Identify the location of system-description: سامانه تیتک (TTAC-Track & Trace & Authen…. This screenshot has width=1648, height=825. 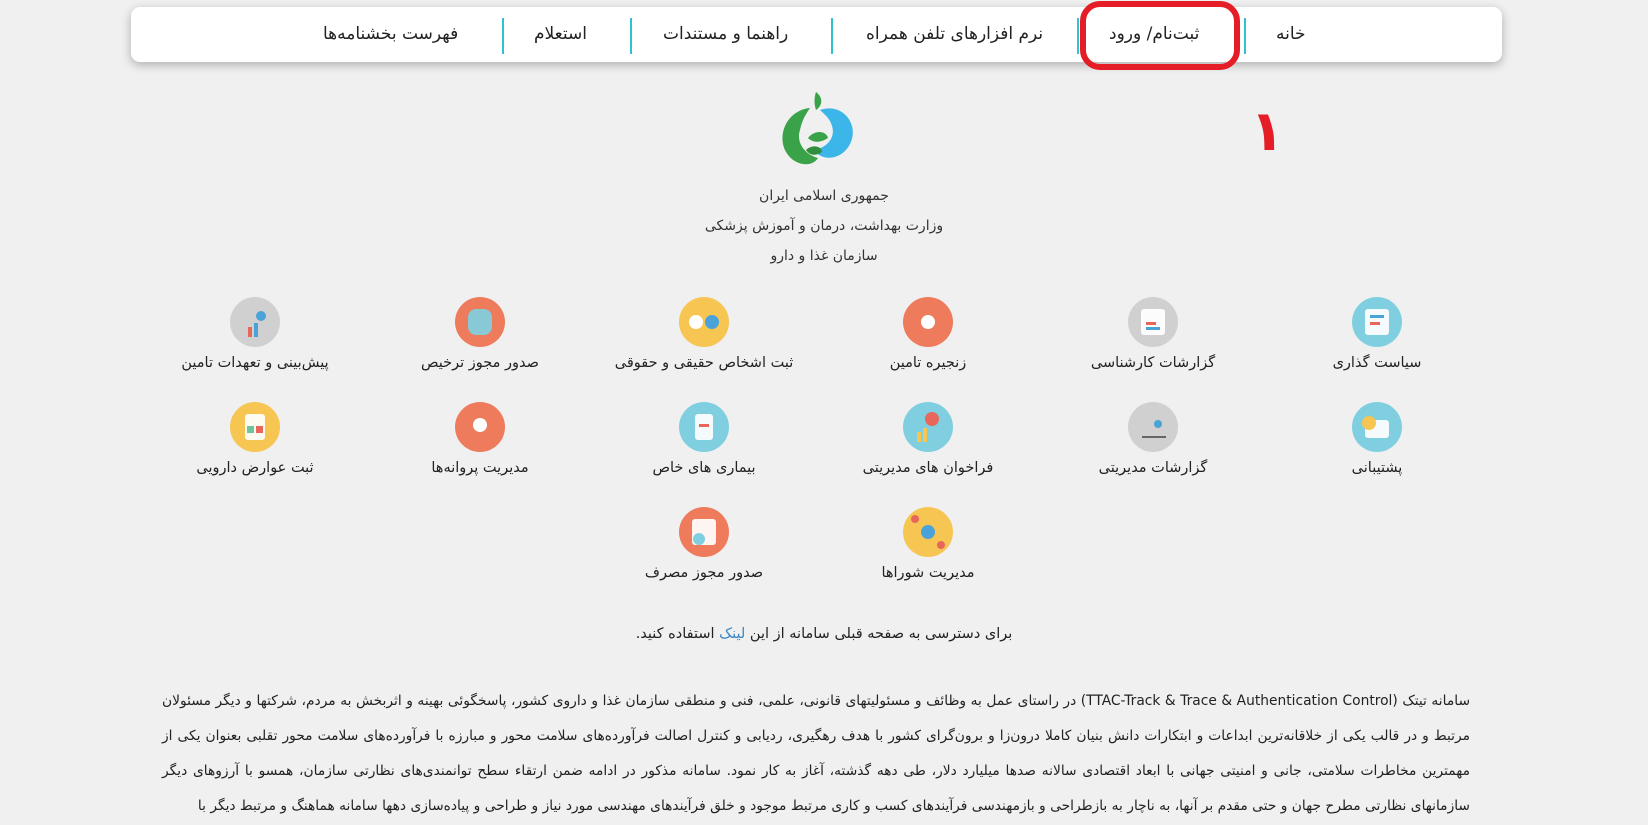
(816, 753).